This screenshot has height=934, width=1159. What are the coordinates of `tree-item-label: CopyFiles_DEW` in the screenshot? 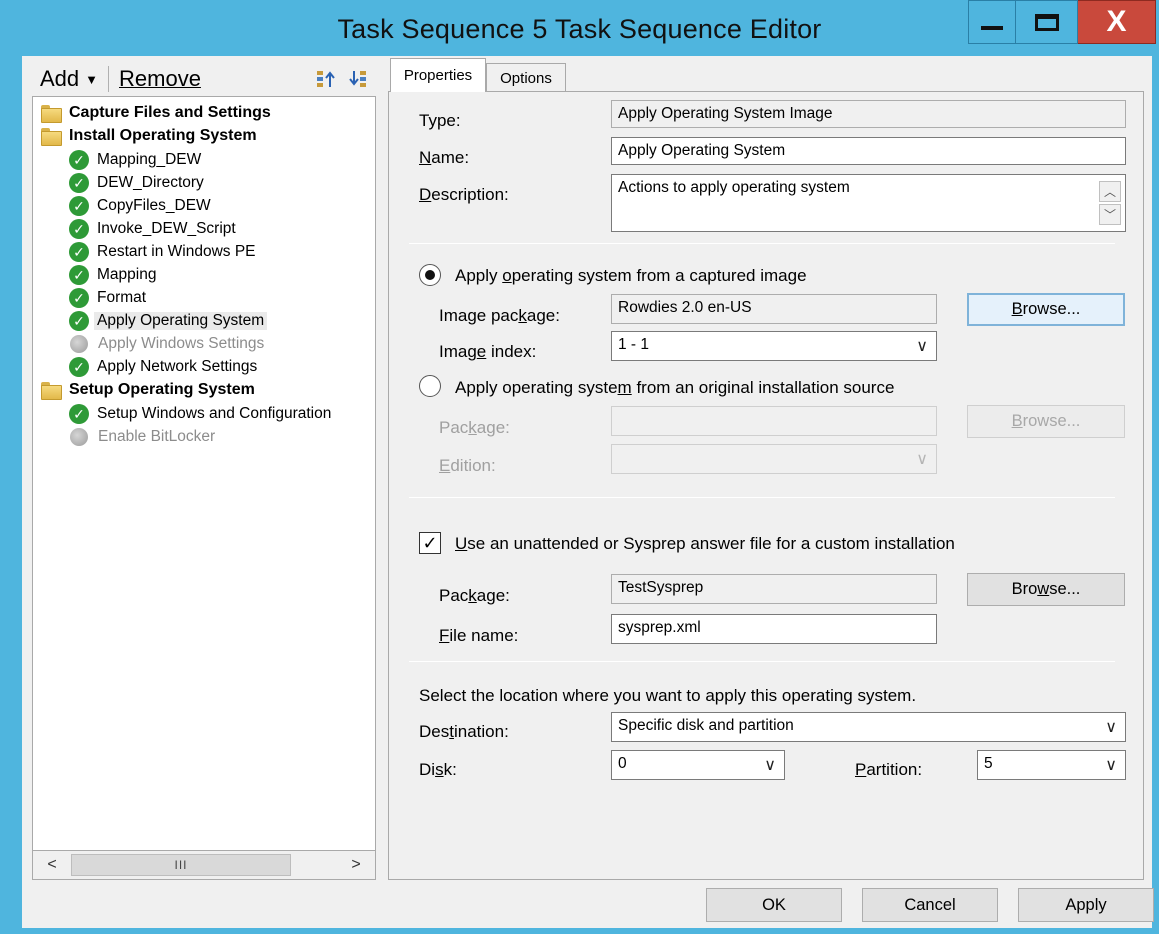 It's located at (154, 205).